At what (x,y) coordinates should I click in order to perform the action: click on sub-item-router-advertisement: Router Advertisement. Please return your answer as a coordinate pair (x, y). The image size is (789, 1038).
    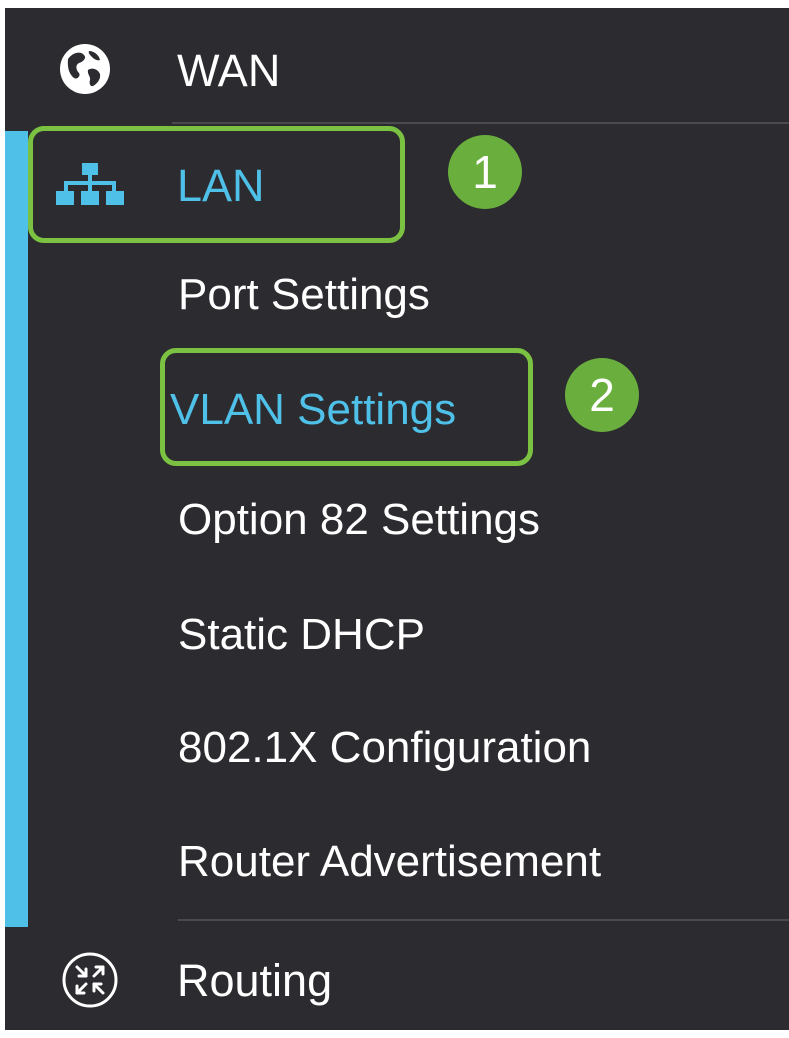
    Looking at the image, I should click on (389, 862).